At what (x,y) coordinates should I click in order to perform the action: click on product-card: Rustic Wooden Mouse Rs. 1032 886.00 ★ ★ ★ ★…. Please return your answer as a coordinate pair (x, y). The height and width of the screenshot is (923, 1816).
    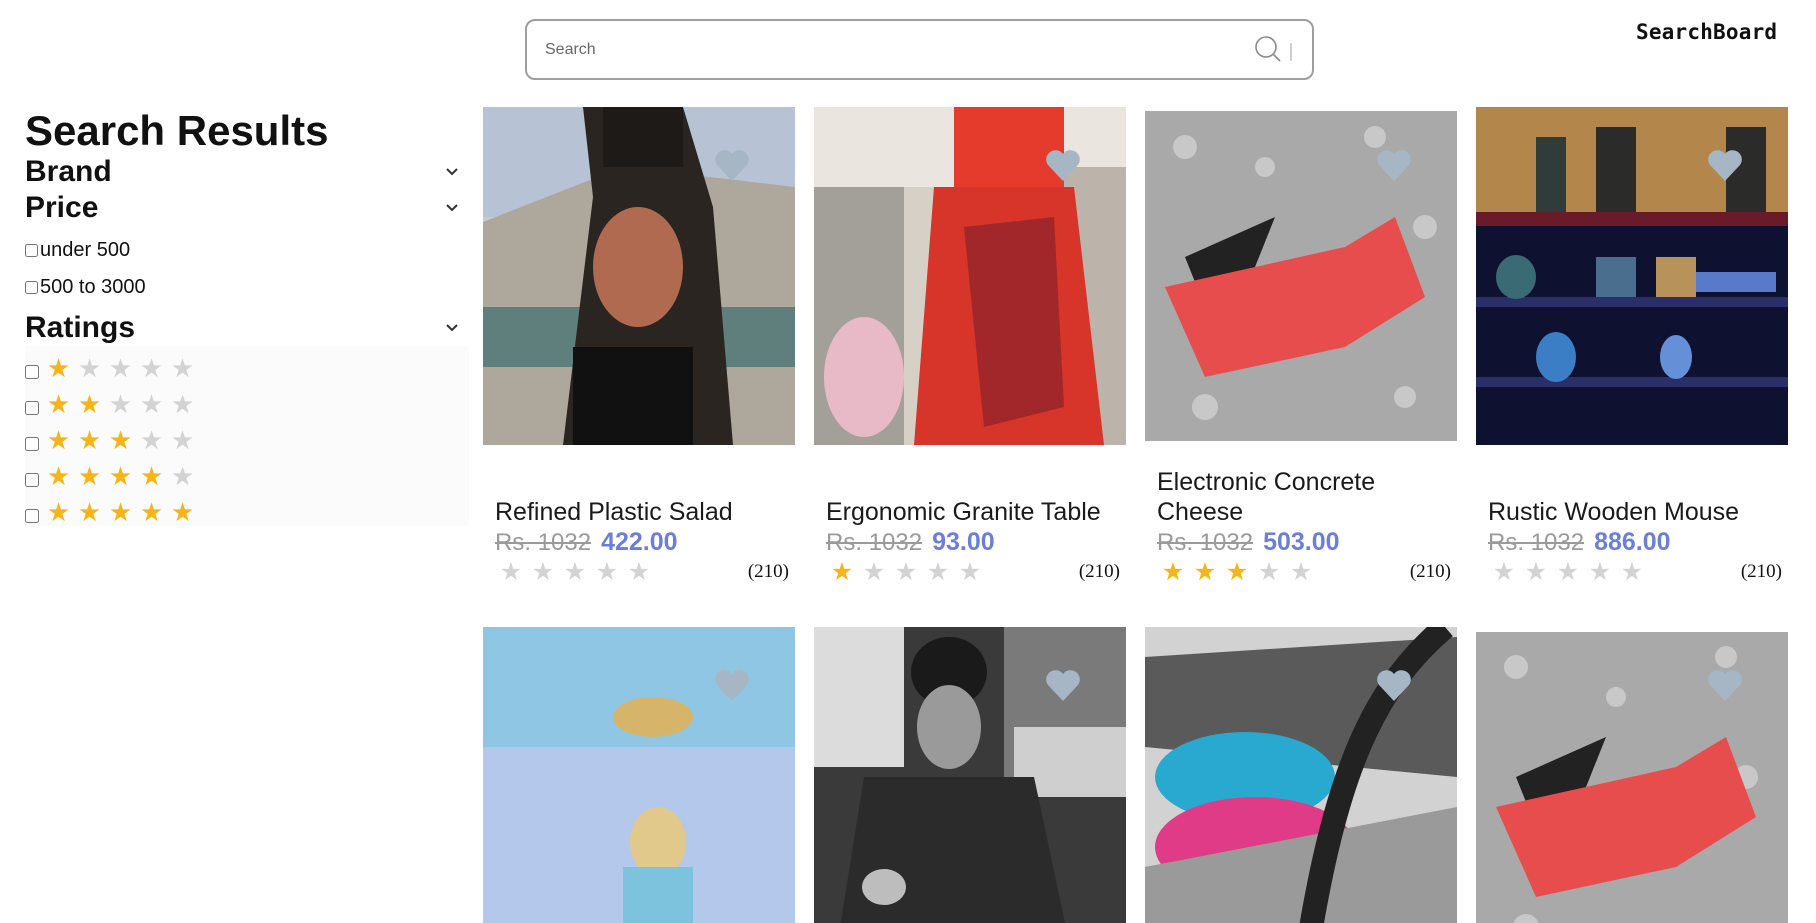
    Looking at the image, I should click on (1632, 347).